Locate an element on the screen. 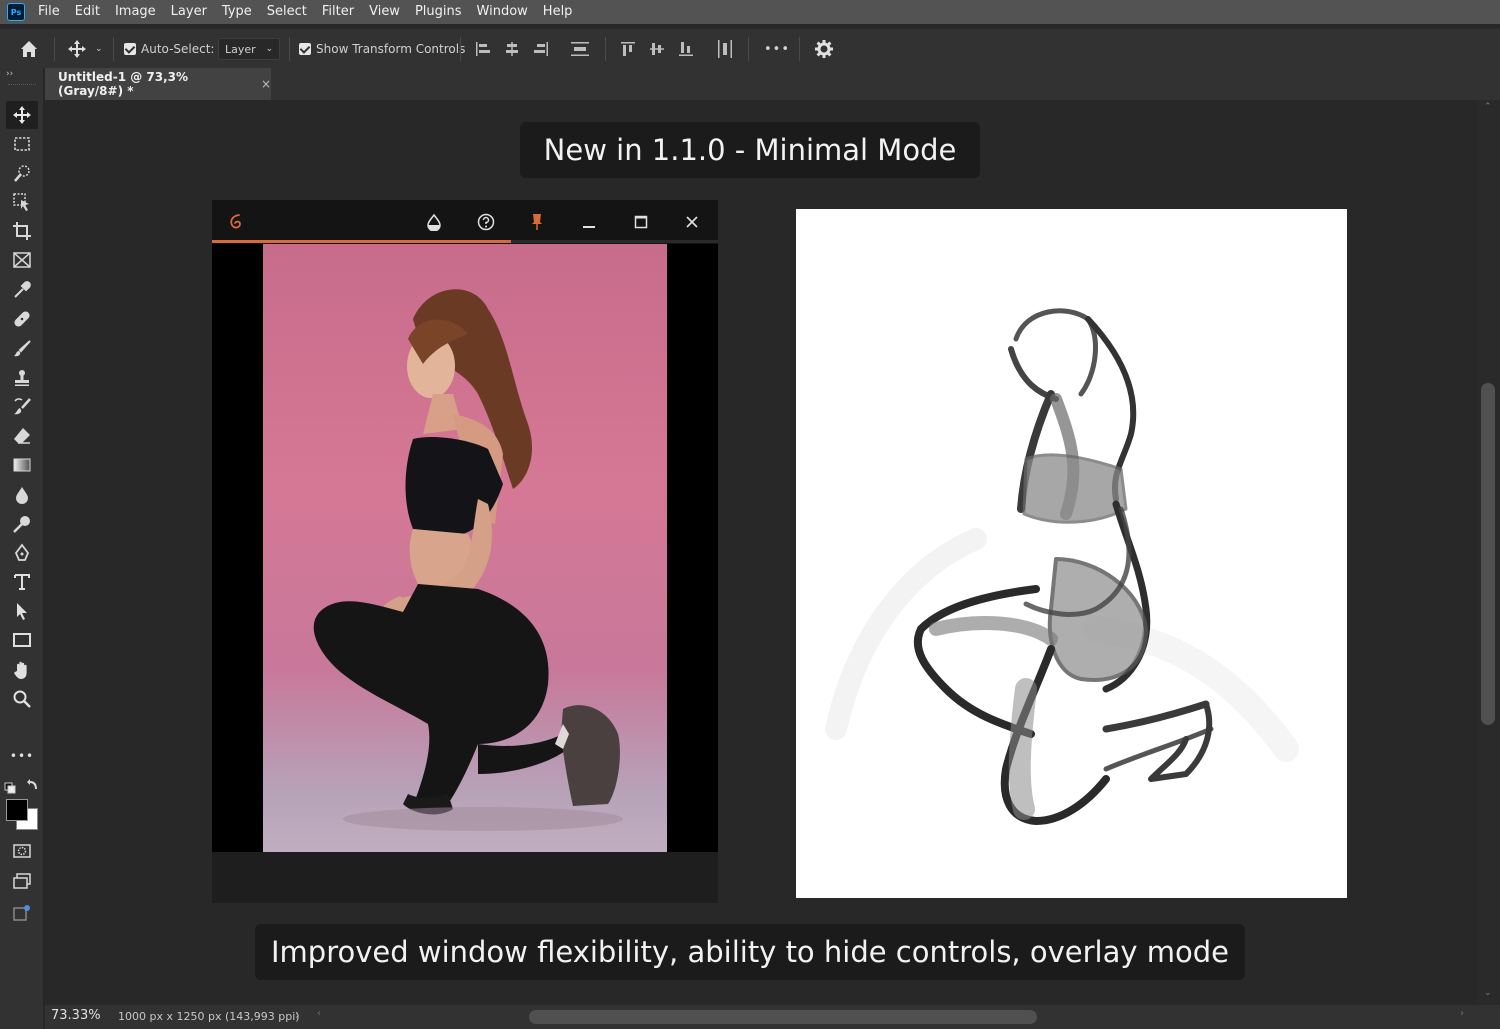 Image resolution: width=1500 pixels, height=1029 pixels. marquee-tool is located at coordinates (22, 144).